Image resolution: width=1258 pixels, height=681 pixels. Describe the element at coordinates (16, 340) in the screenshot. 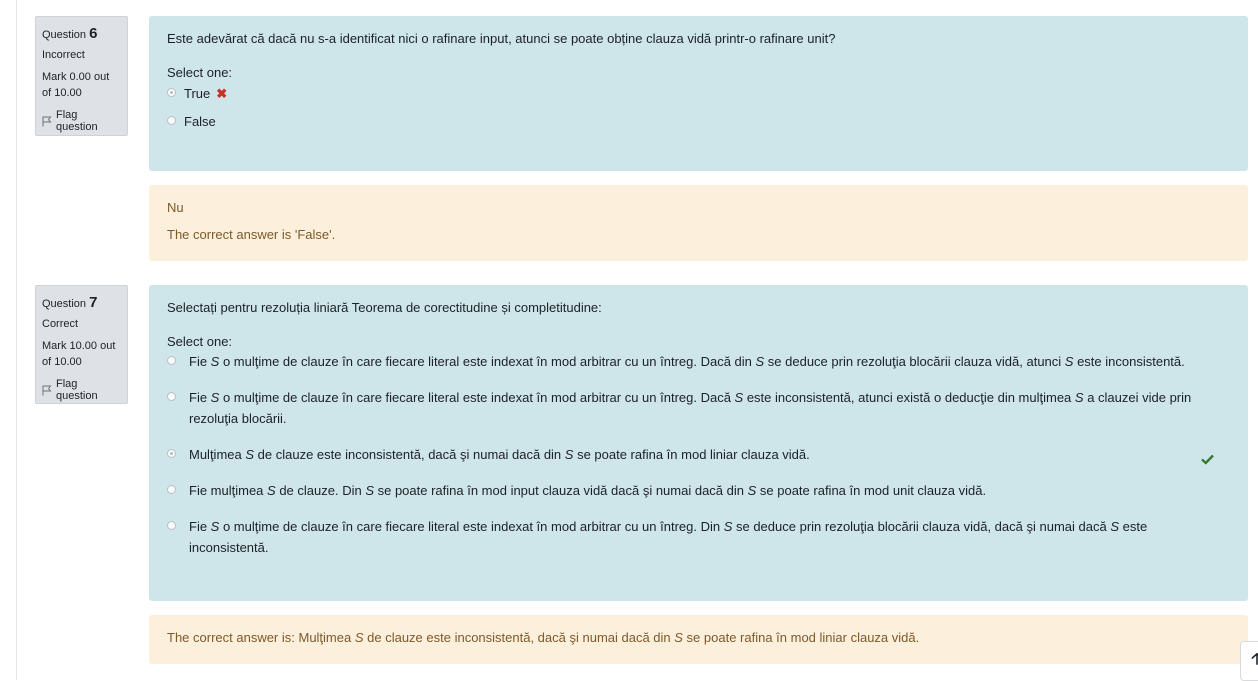

I see `page-border` at that location.